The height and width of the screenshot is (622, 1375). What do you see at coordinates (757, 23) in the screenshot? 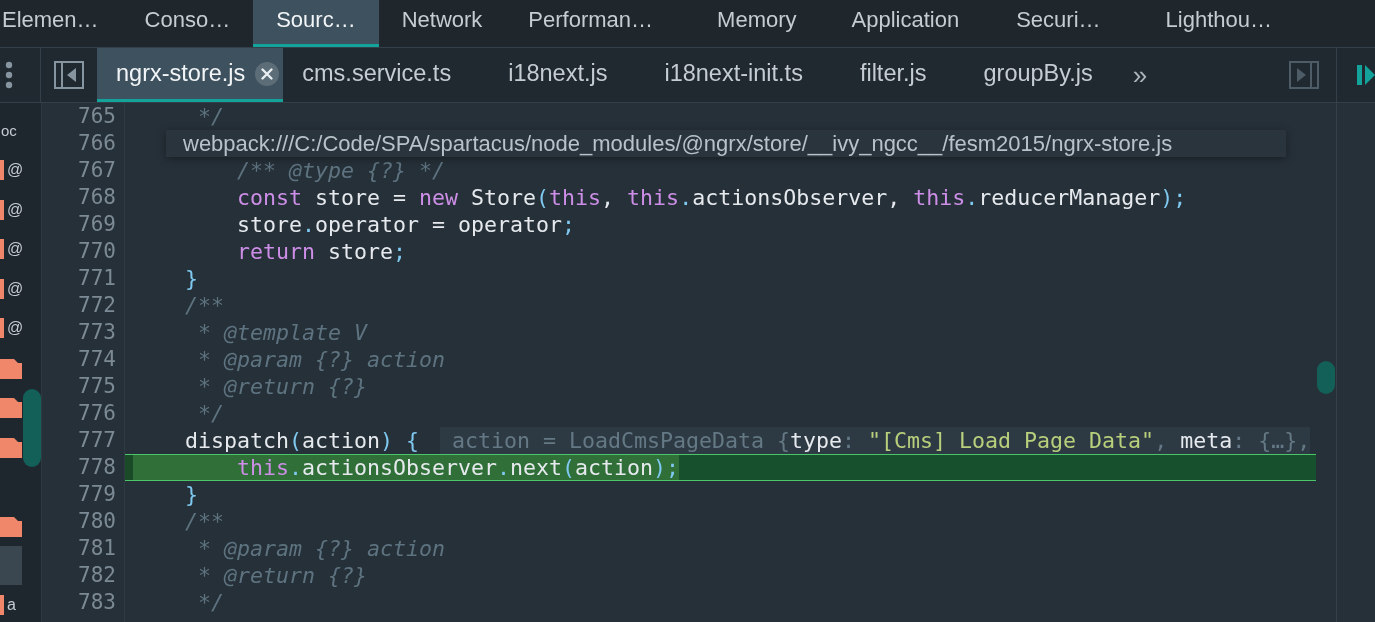
I see `panel-tab: Memory` at bounding box center [757, 23].